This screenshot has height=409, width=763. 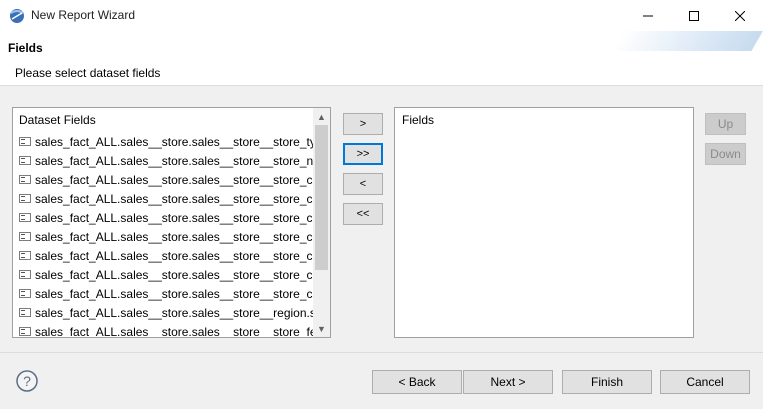 I want to click on finish-button: Finish, so click(x=607, y=382).